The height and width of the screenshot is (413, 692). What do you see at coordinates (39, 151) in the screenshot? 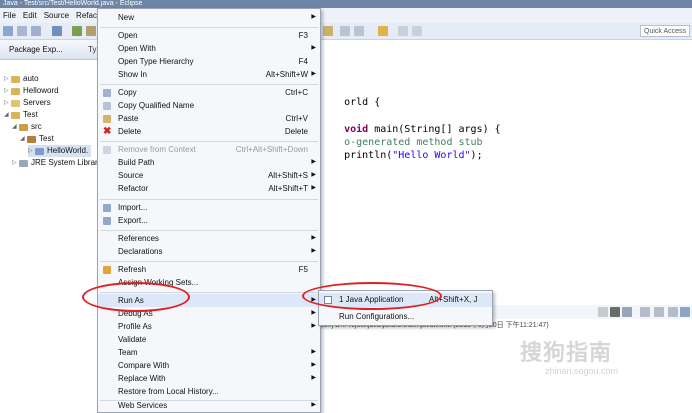
I see `java-file-icon` at bounding box center [39, 151].